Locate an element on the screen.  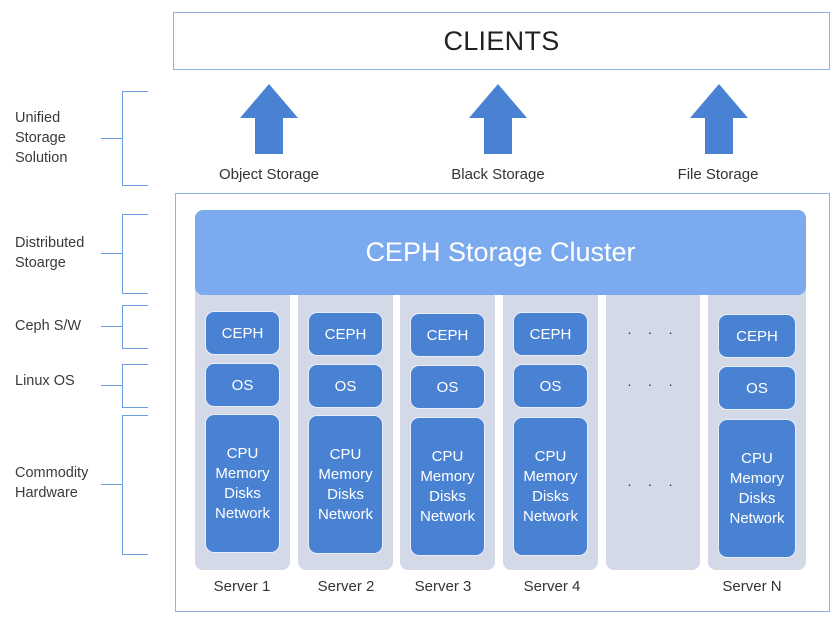
clients-label: CLIENTS is located at coordinates (501, 40).